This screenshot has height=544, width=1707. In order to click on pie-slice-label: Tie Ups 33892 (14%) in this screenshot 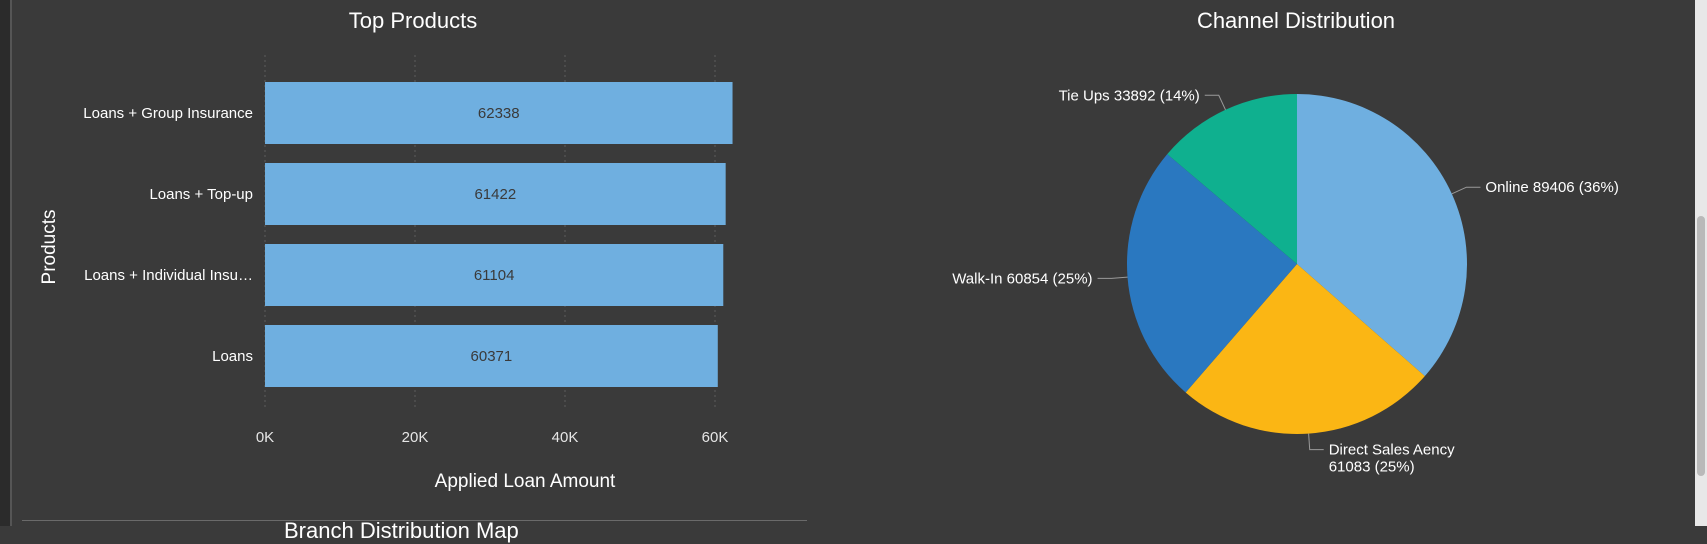, I will do `click(1129, 95)`.